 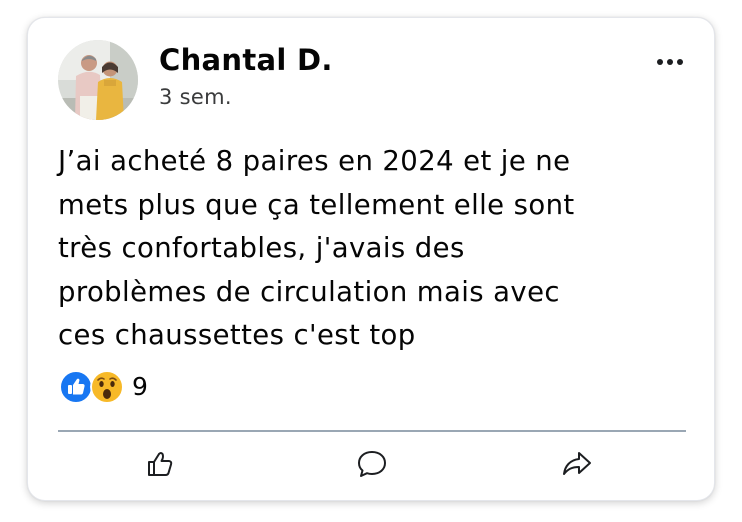 I want to click on reaction-count: 9, so click(x=140, y=386).